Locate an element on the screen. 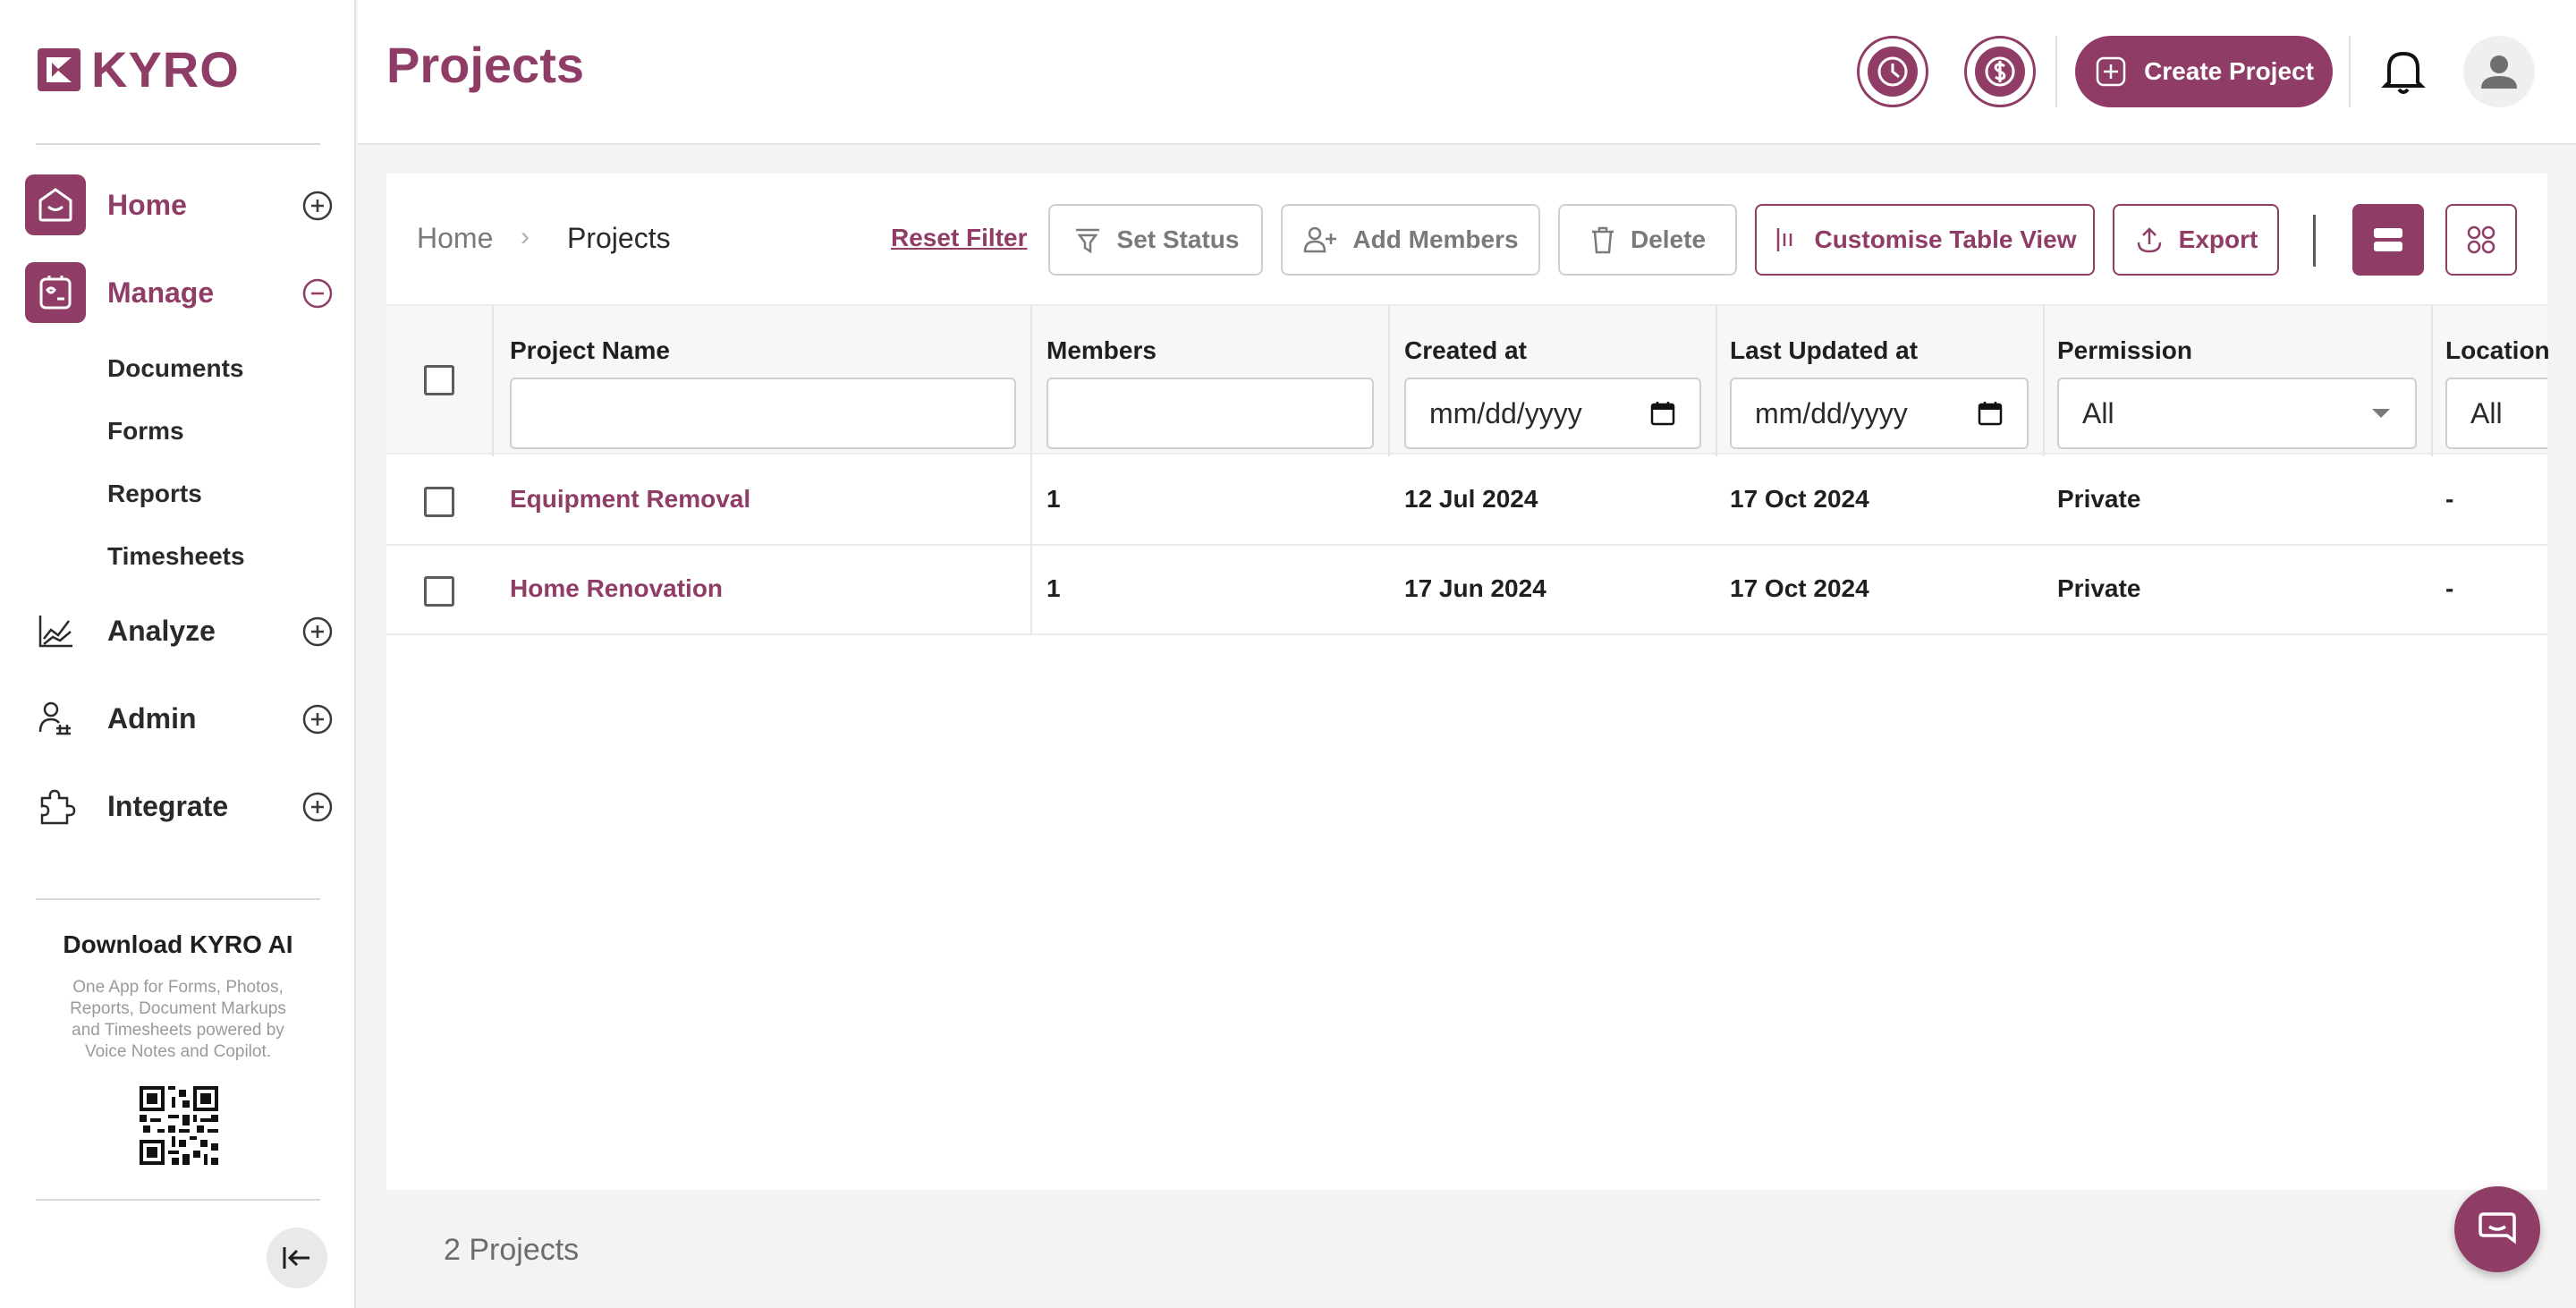  chart-icon is located at coordinates (55, 630).